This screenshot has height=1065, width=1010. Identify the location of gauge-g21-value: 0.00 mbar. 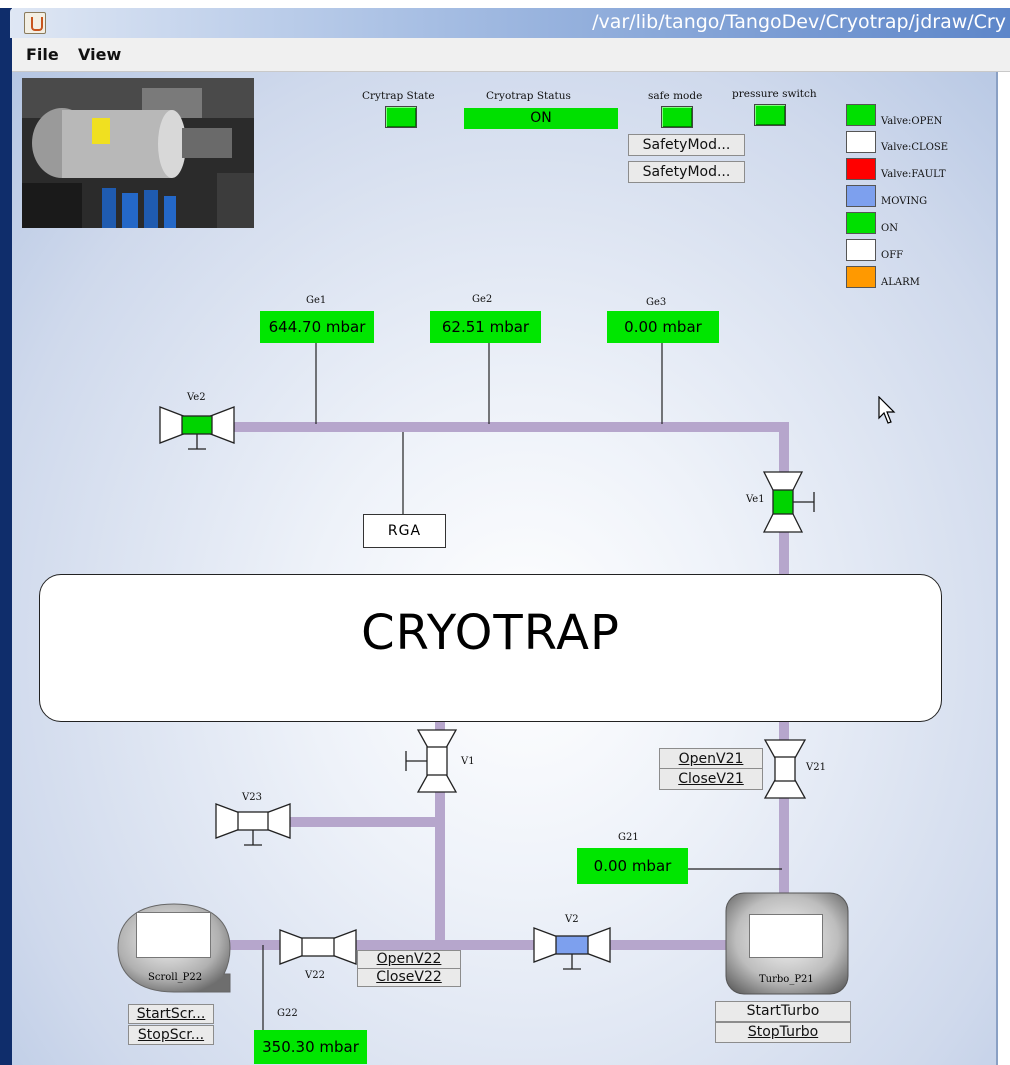
(632, 866).